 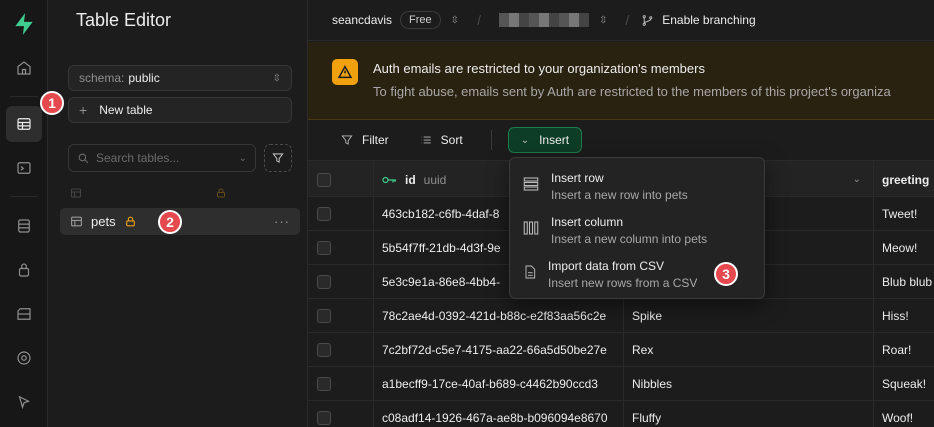 I want to click on schema-value: public, so click(x=144, y=78).